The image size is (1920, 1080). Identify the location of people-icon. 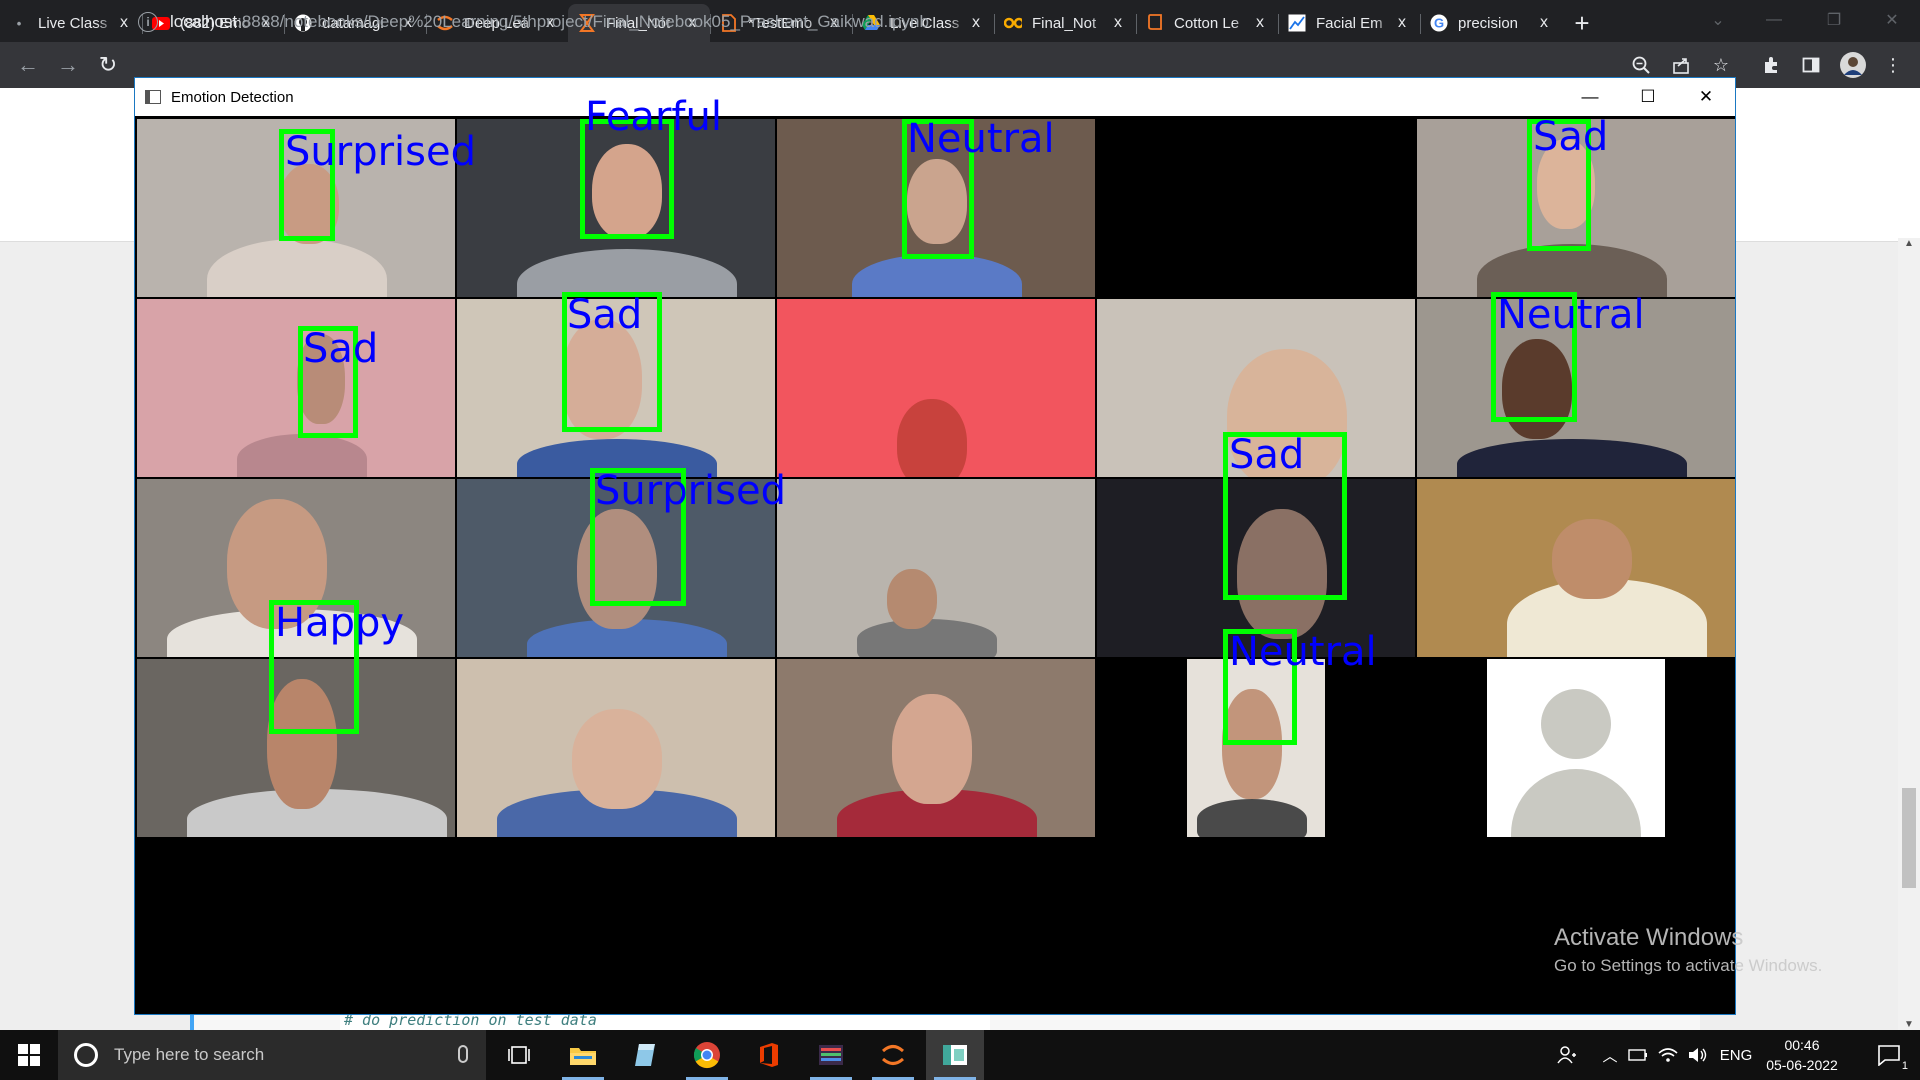
(1567, 1055).